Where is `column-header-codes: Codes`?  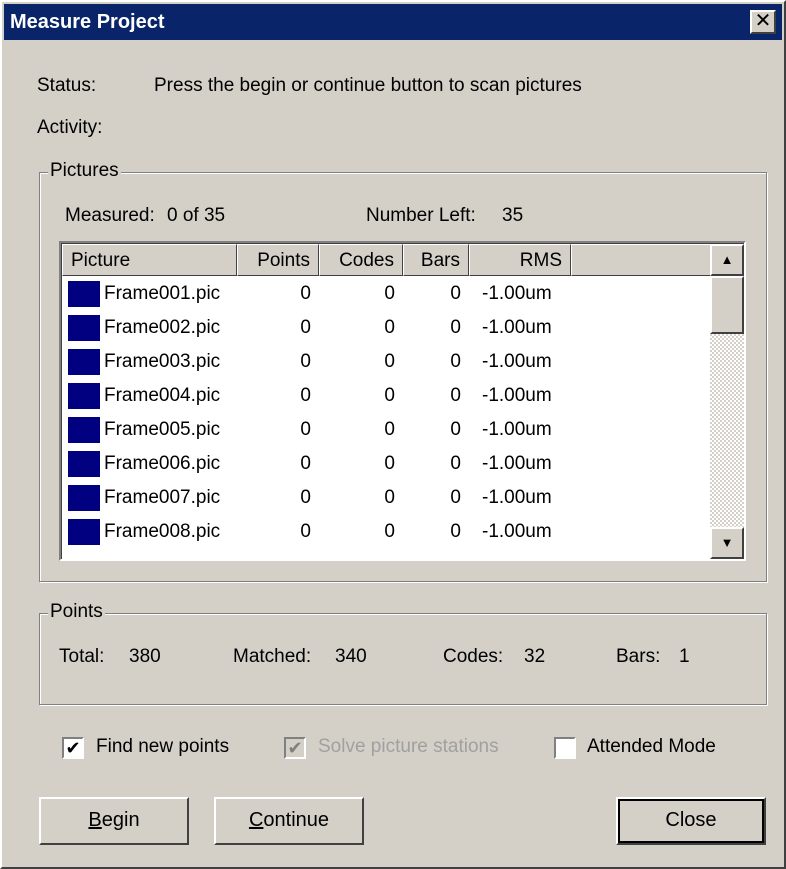
column-header-codes: Codes is located at coordinates (361, 260).